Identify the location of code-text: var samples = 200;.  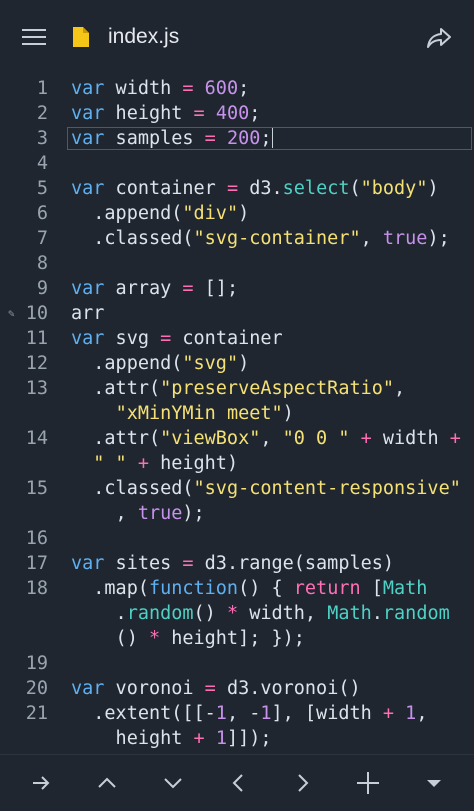
(172, 138).